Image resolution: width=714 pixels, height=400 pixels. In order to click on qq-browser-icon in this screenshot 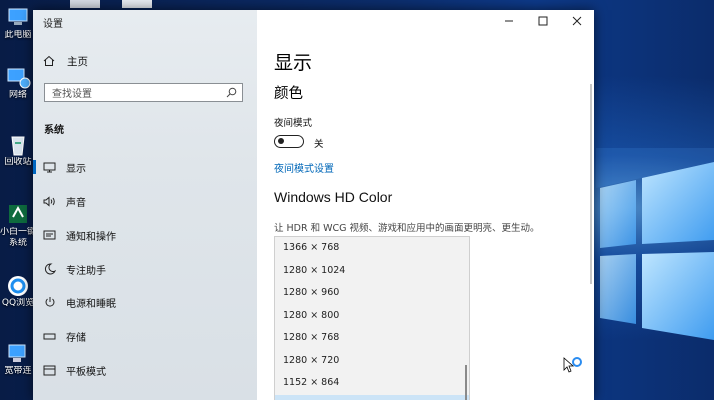, I will do `click(18, 286)`.